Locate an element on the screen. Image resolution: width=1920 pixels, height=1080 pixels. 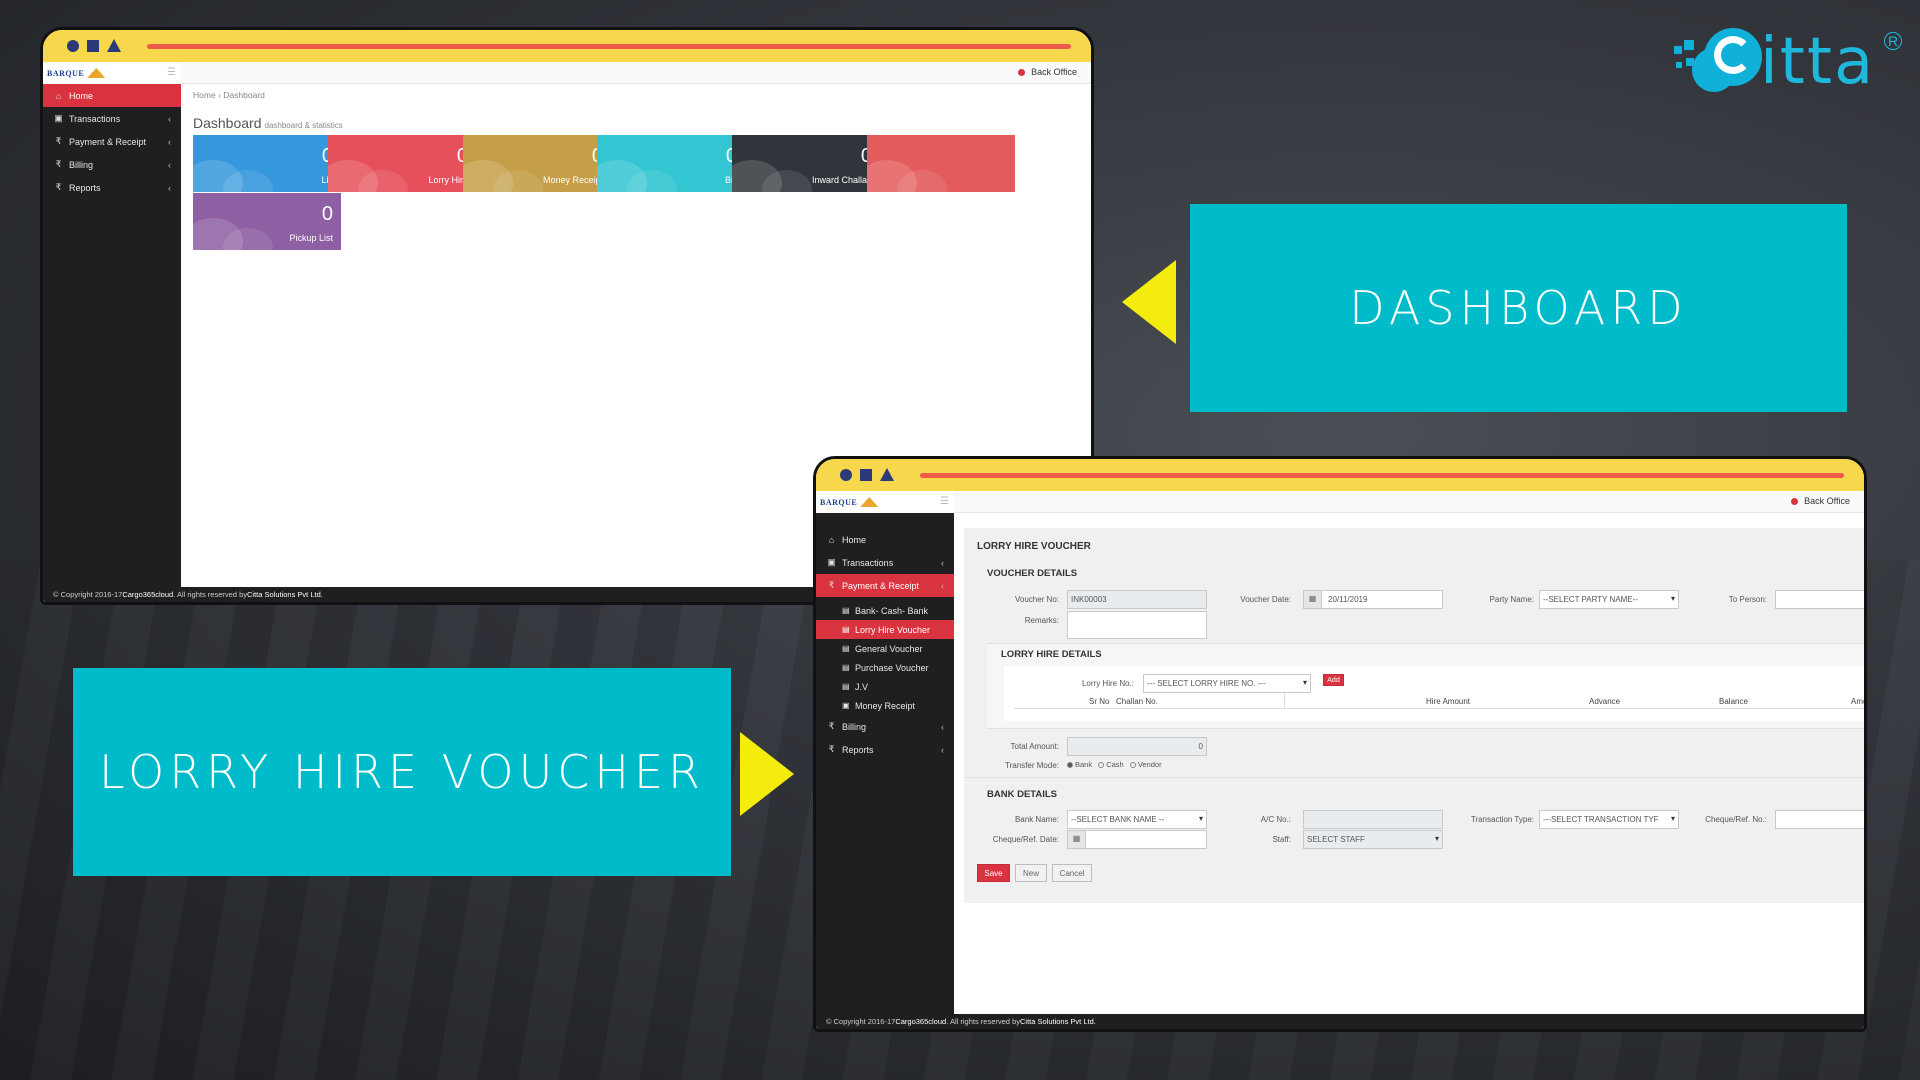
submenu-item-label: Lorry Hire Voucher is located at coordinates (893, 629).